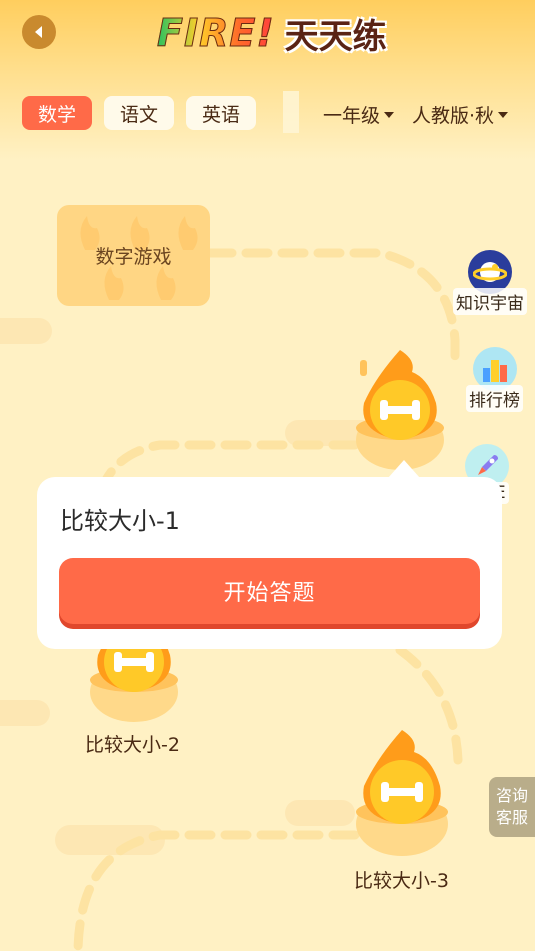 The height and width of the screenshot is (951, 535). I want to click on number-game-card: 数字游戏, so click(133, 255).